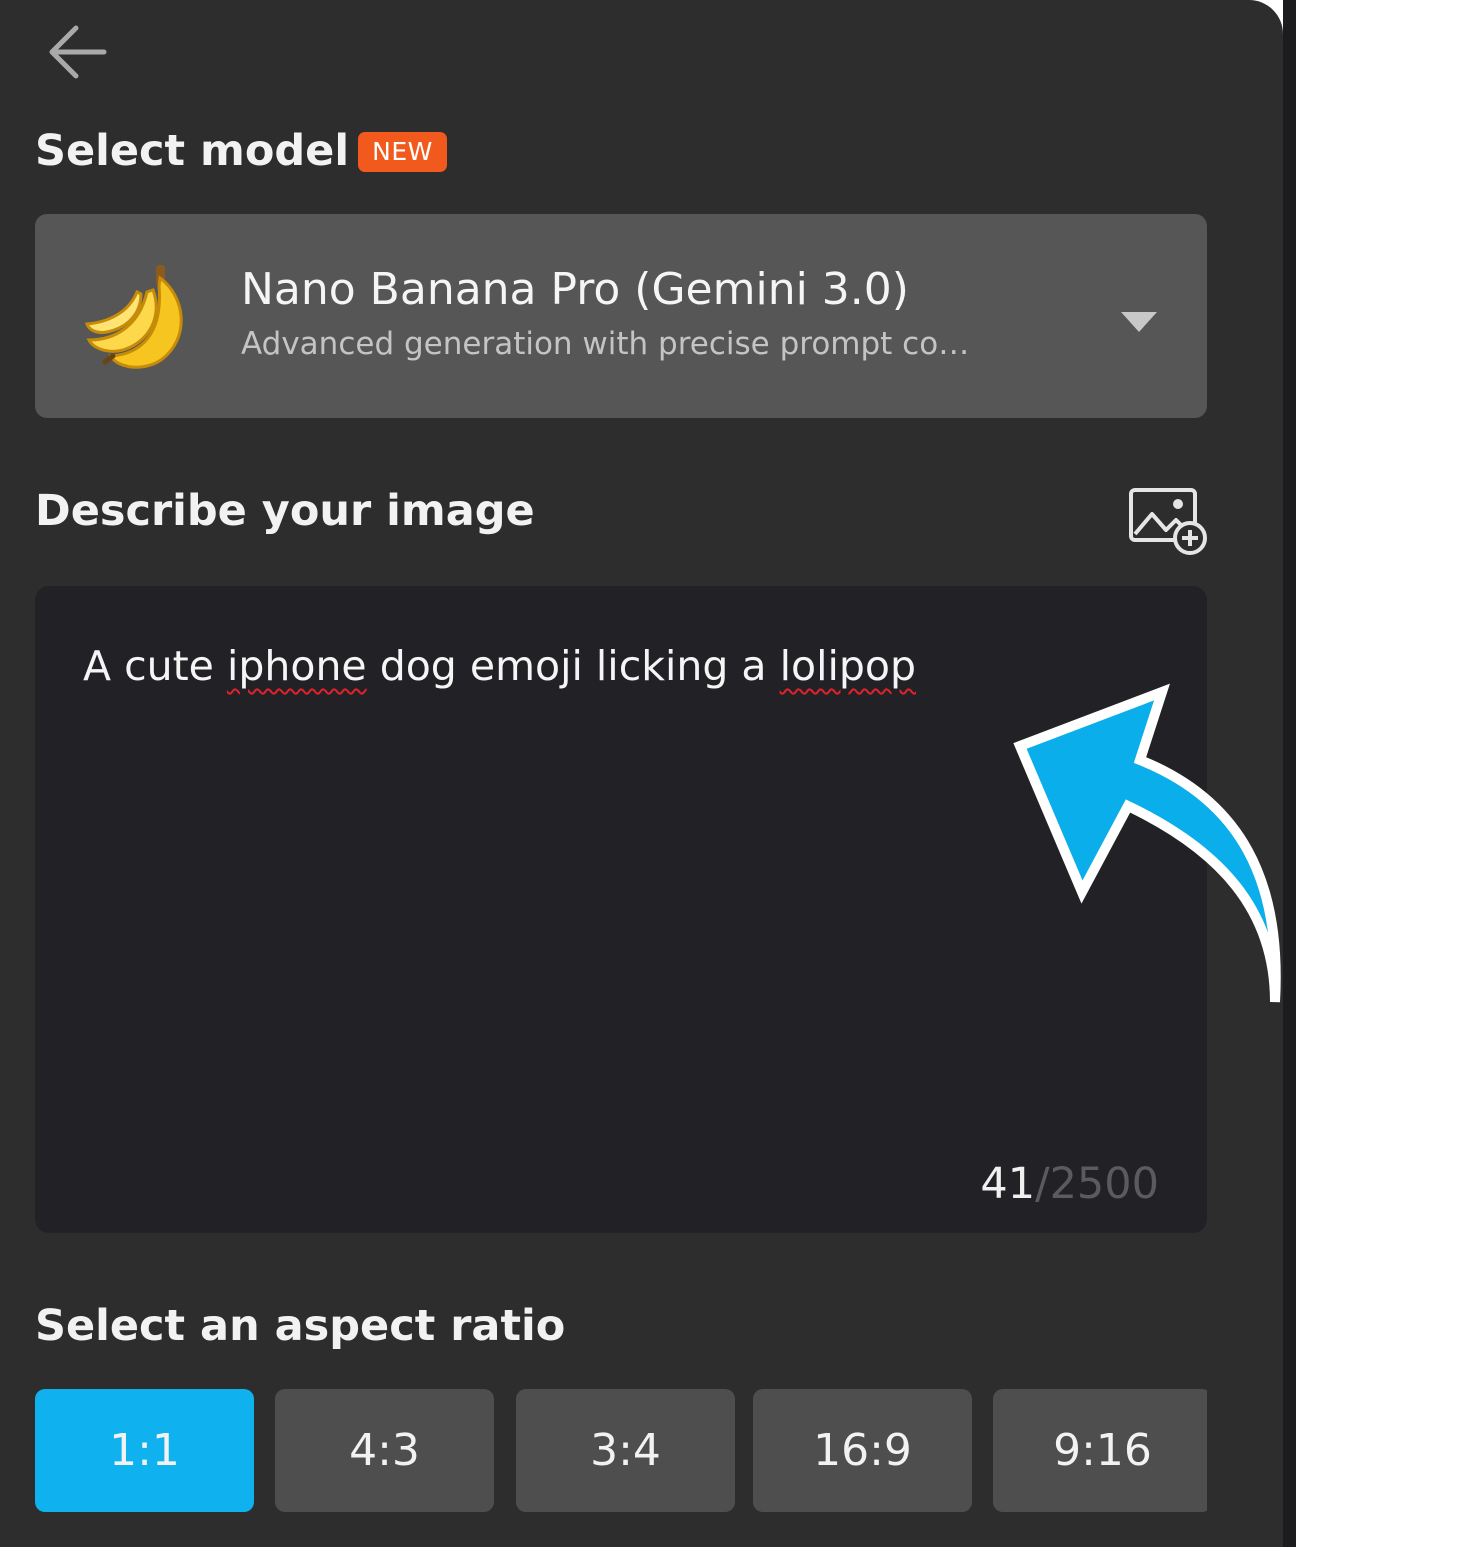  I want to click on character-counter: 41/2500, so click(1069, 1184).